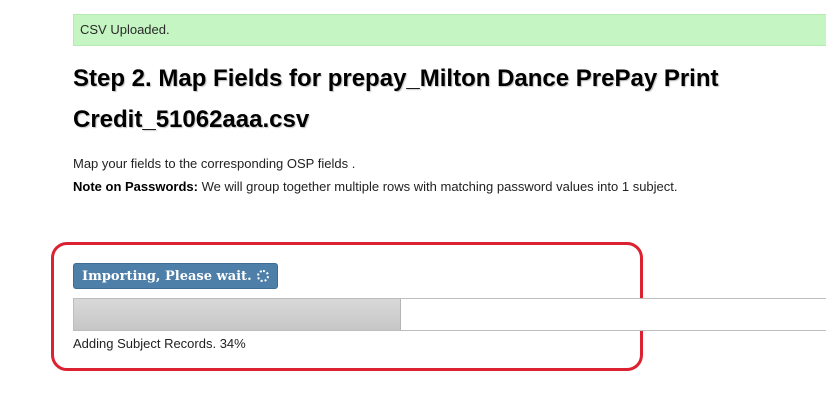 The width and height of the screenshot is (826, 414). What do you see at coordinates (135, 186) in the screenshot?
I see `password-note-label: Note on Passwords:` at bounding box center [135, 186].